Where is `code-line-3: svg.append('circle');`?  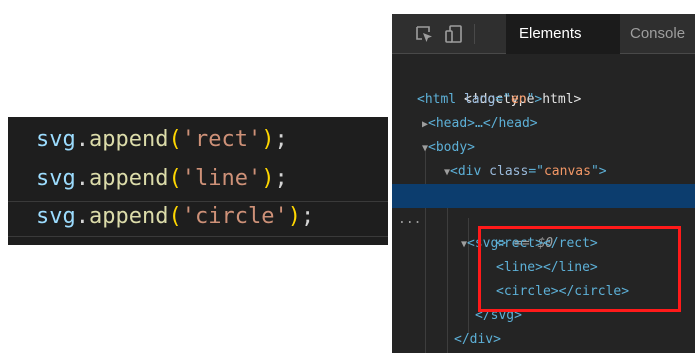 code-line-3: svg.append('circle'); is located at coordinates (175, 217).